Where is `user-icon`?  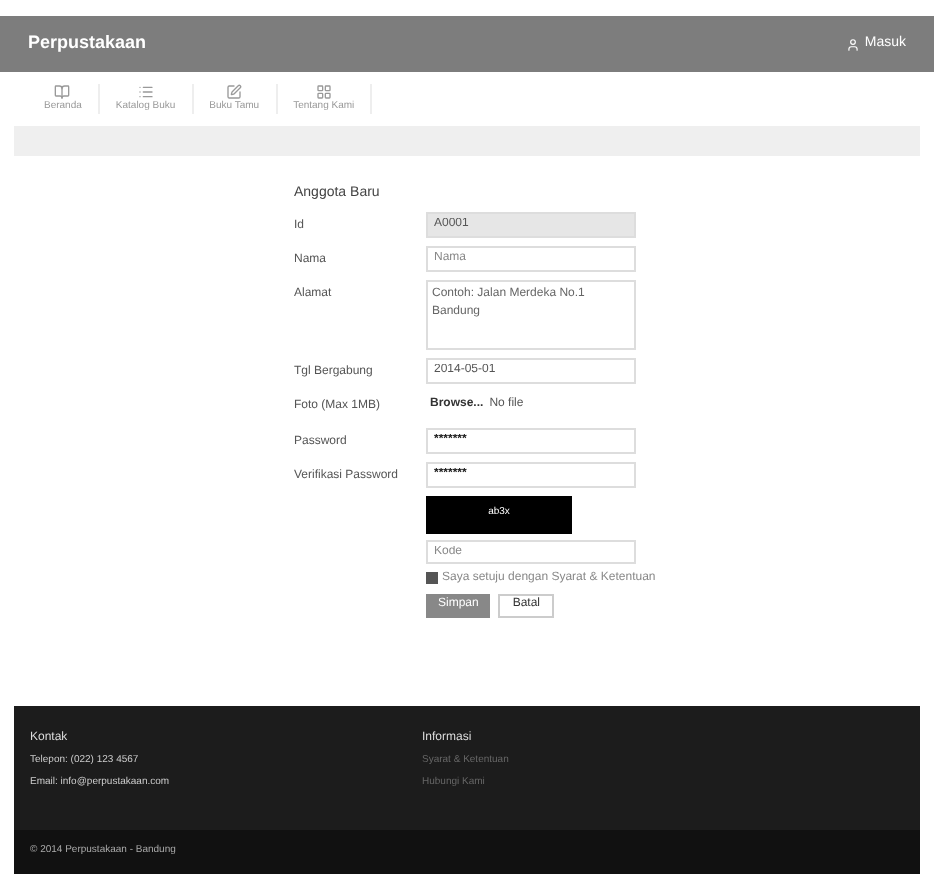 user-icon is located at coordinates (853, 44).